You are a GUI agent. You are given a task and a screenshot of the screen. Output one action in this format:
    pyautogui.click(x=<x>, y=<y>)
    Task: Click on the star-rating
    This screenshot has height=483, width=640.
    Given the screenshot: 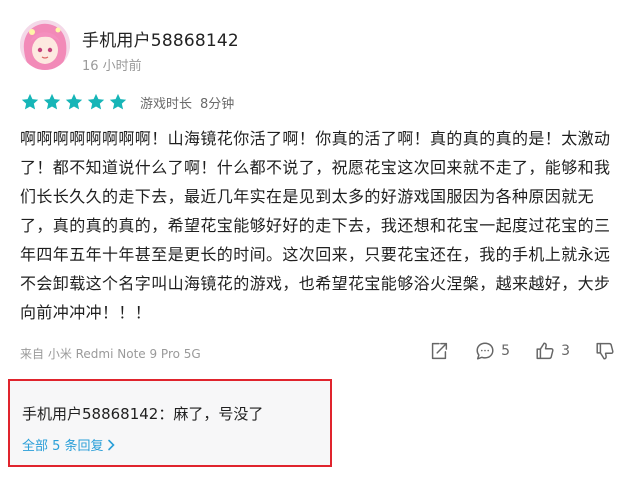 What is the action you would take?
    pyautogui.click(x=74, y=102)
    